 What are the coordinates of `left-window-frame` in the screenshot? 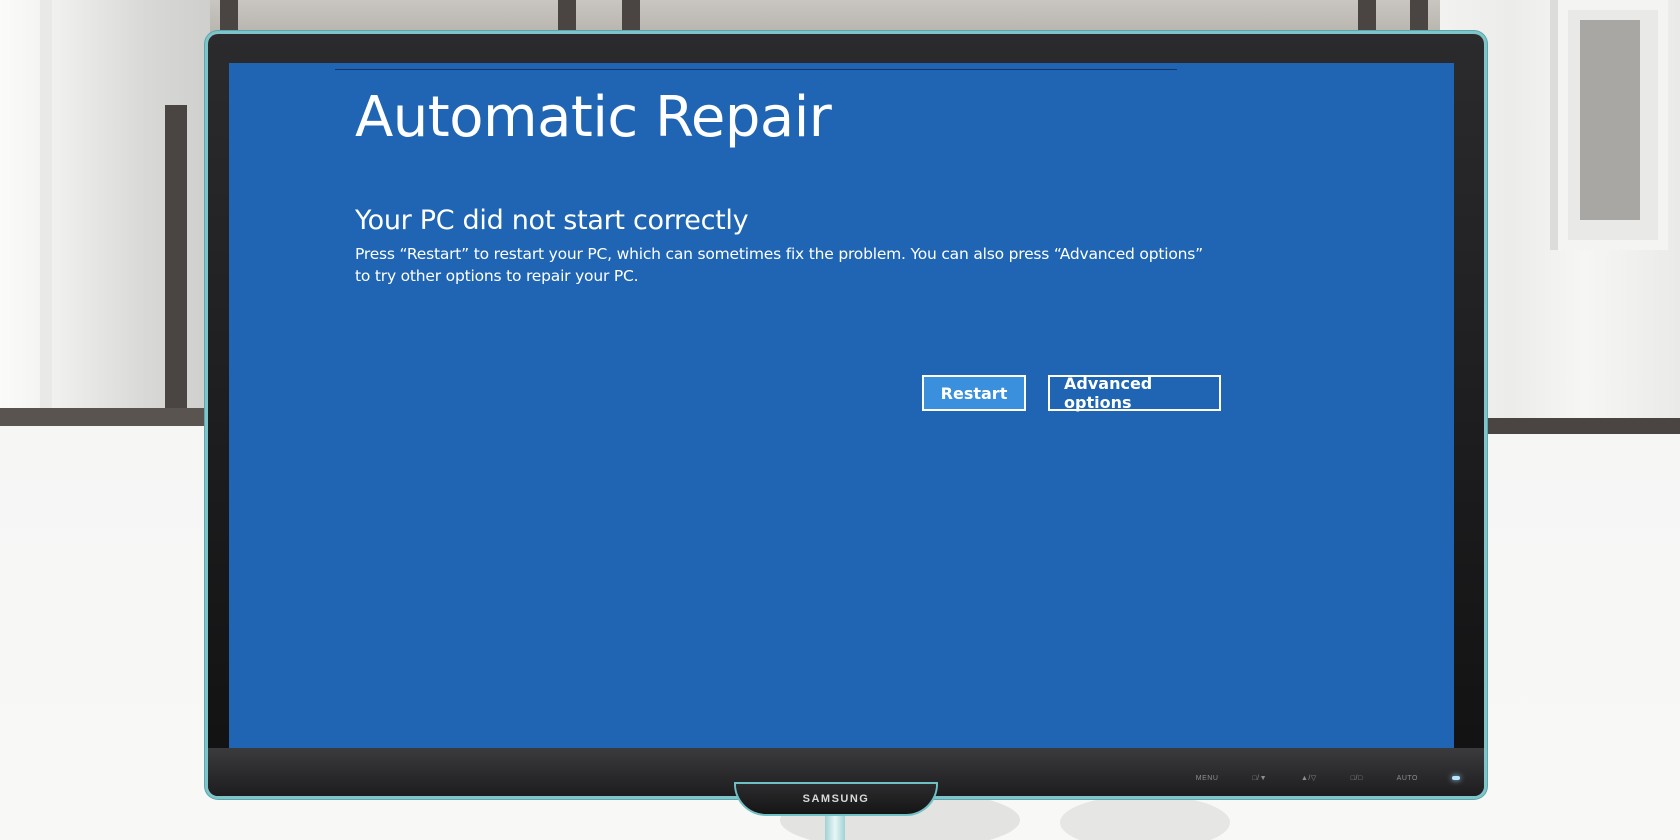 It's located at (176, 257).